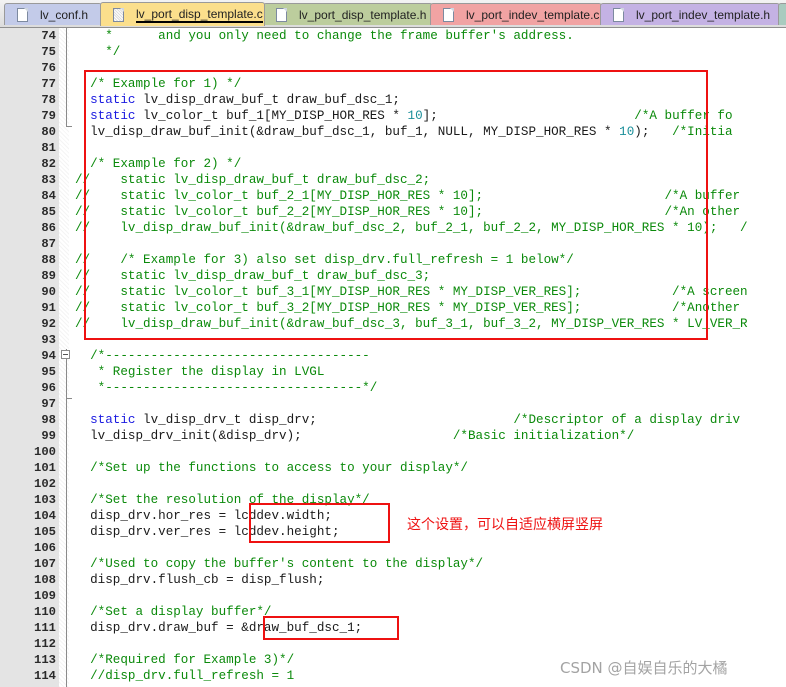  I want to click on highlight-box-resolution, so click(319, 523).